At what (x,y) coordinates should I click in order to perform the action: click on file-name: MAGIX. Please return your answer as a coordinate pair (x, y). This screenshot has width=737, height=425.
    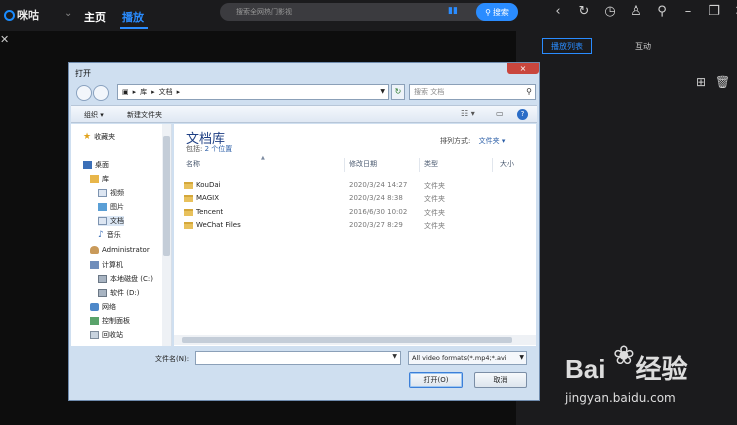
    Looking at the image, I should click on (201, 198).